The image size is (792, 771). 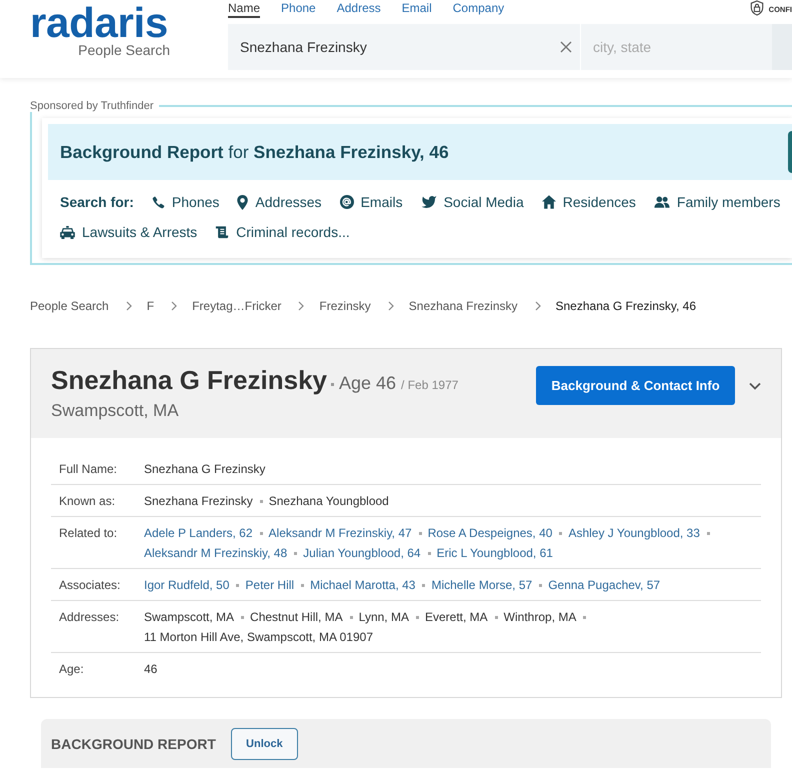 What do you see at coordinates (634, 533) in the screenshot?
I see `person-link: Ashley J Youngblood, 33` at bounding box center [634, 533].